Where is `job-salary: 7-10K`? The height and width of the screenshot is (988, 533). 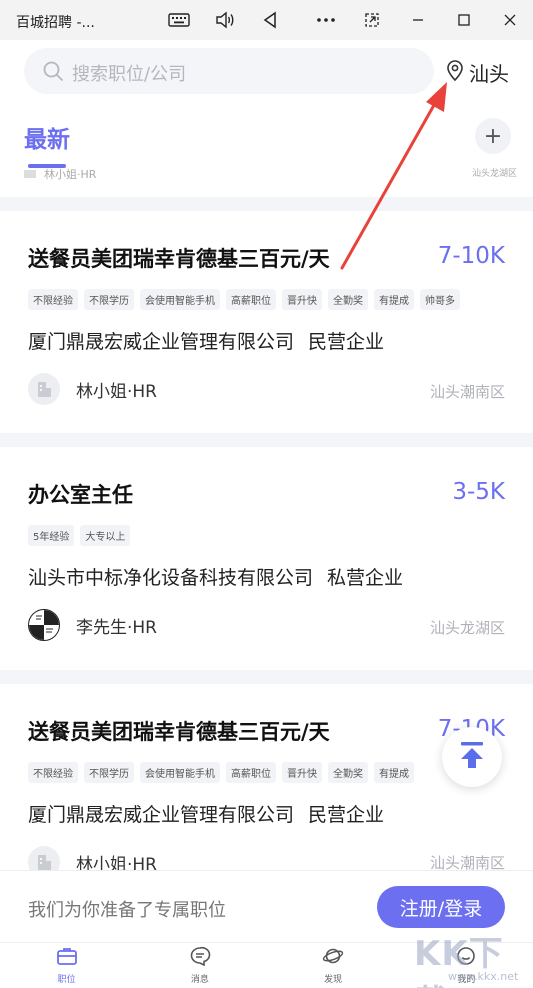 job-salary: 7-10K is located at coordinates (471, 256).